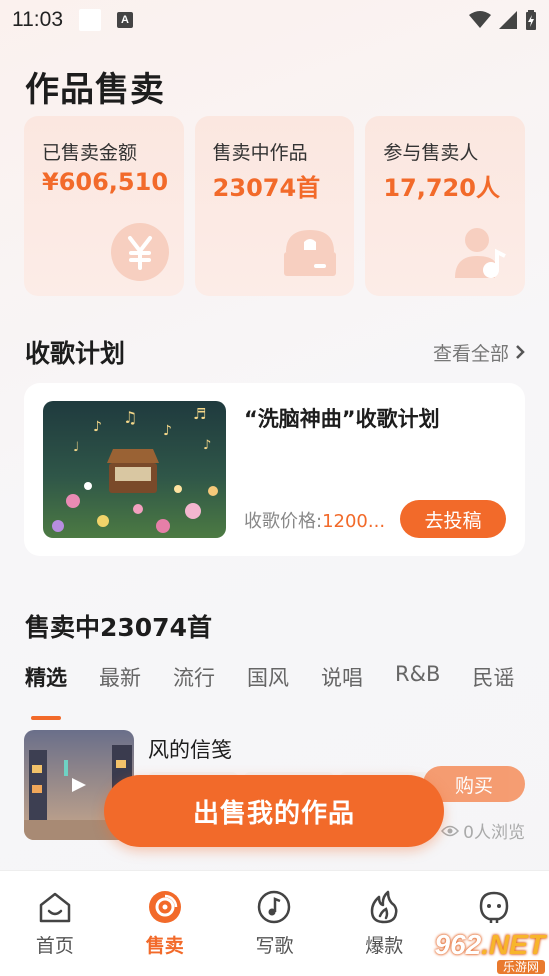 The height and width of the screenshot is (976, 549). What do you see at coordinates (125, 20) in the screenshot?
I see `a-notification-icon: A` at bounding box center [125, 20].